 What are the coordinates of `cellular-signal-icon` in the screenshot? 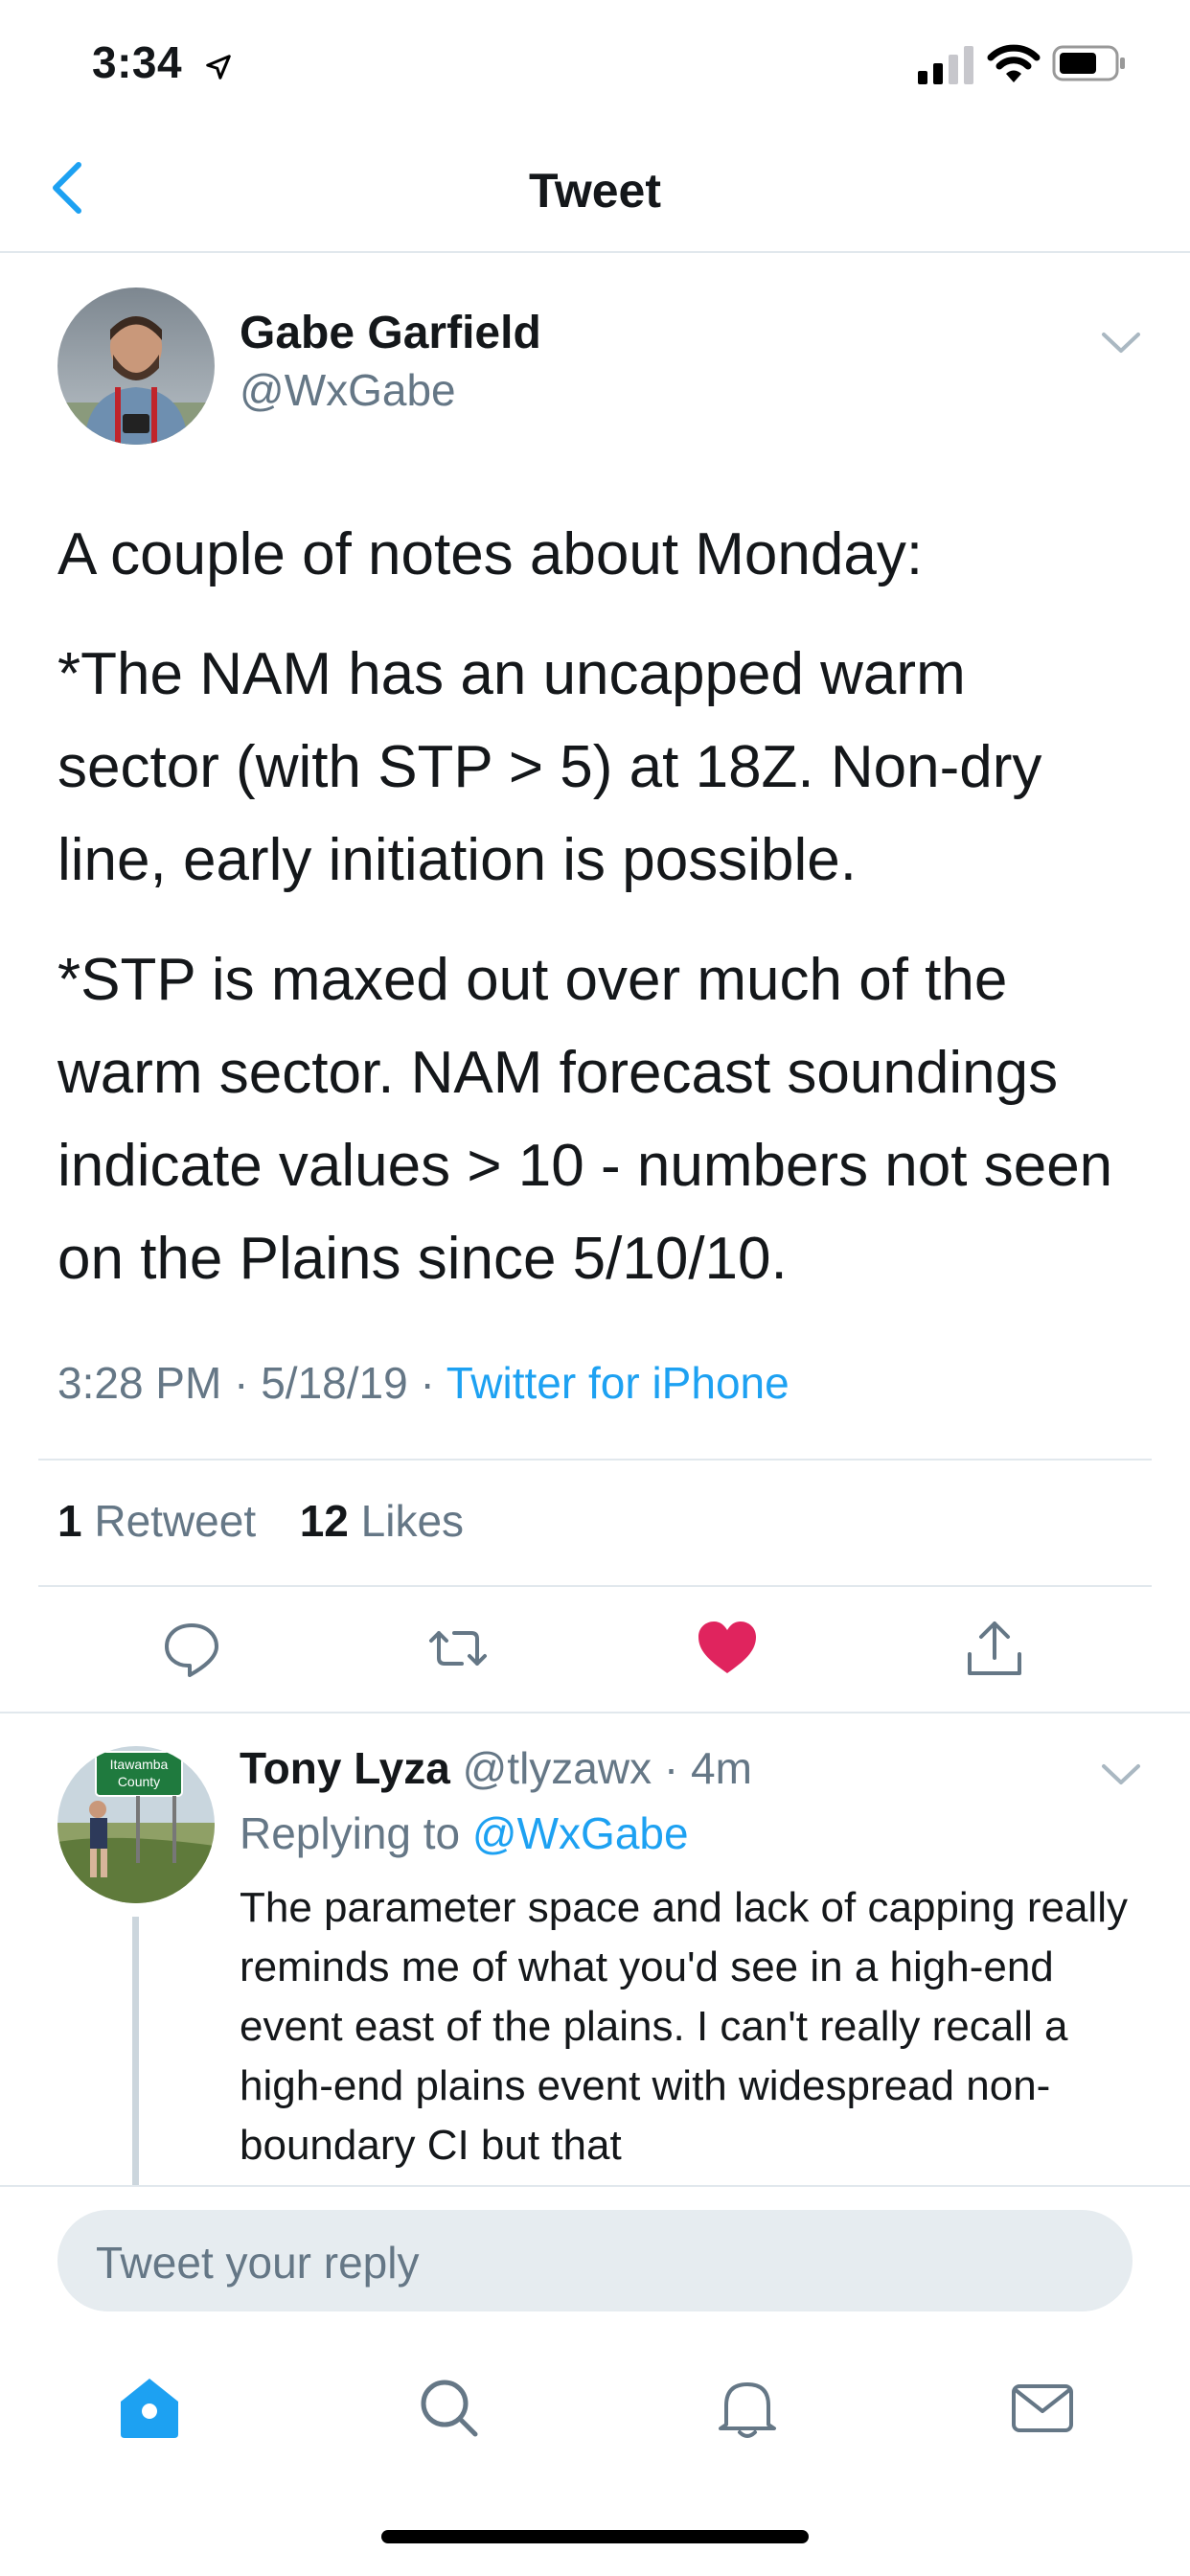 It's located at (947, 65).